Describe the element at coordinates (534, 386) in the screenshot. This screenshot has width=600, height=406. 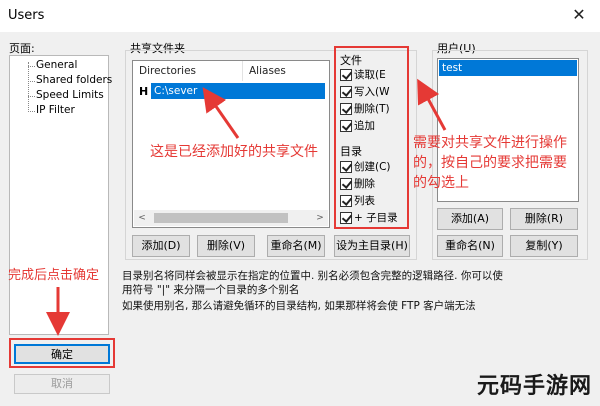
I see `watermark: 元码手游网` at that location.